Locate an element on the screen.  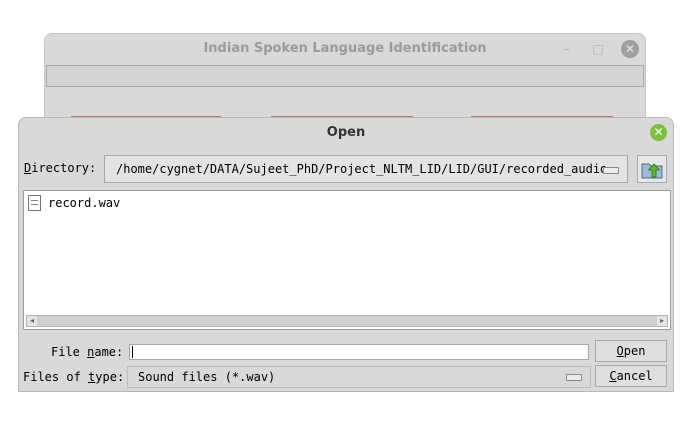
files-of-type-value: Sound files (*.wav) is located at coordinates (207, 377).